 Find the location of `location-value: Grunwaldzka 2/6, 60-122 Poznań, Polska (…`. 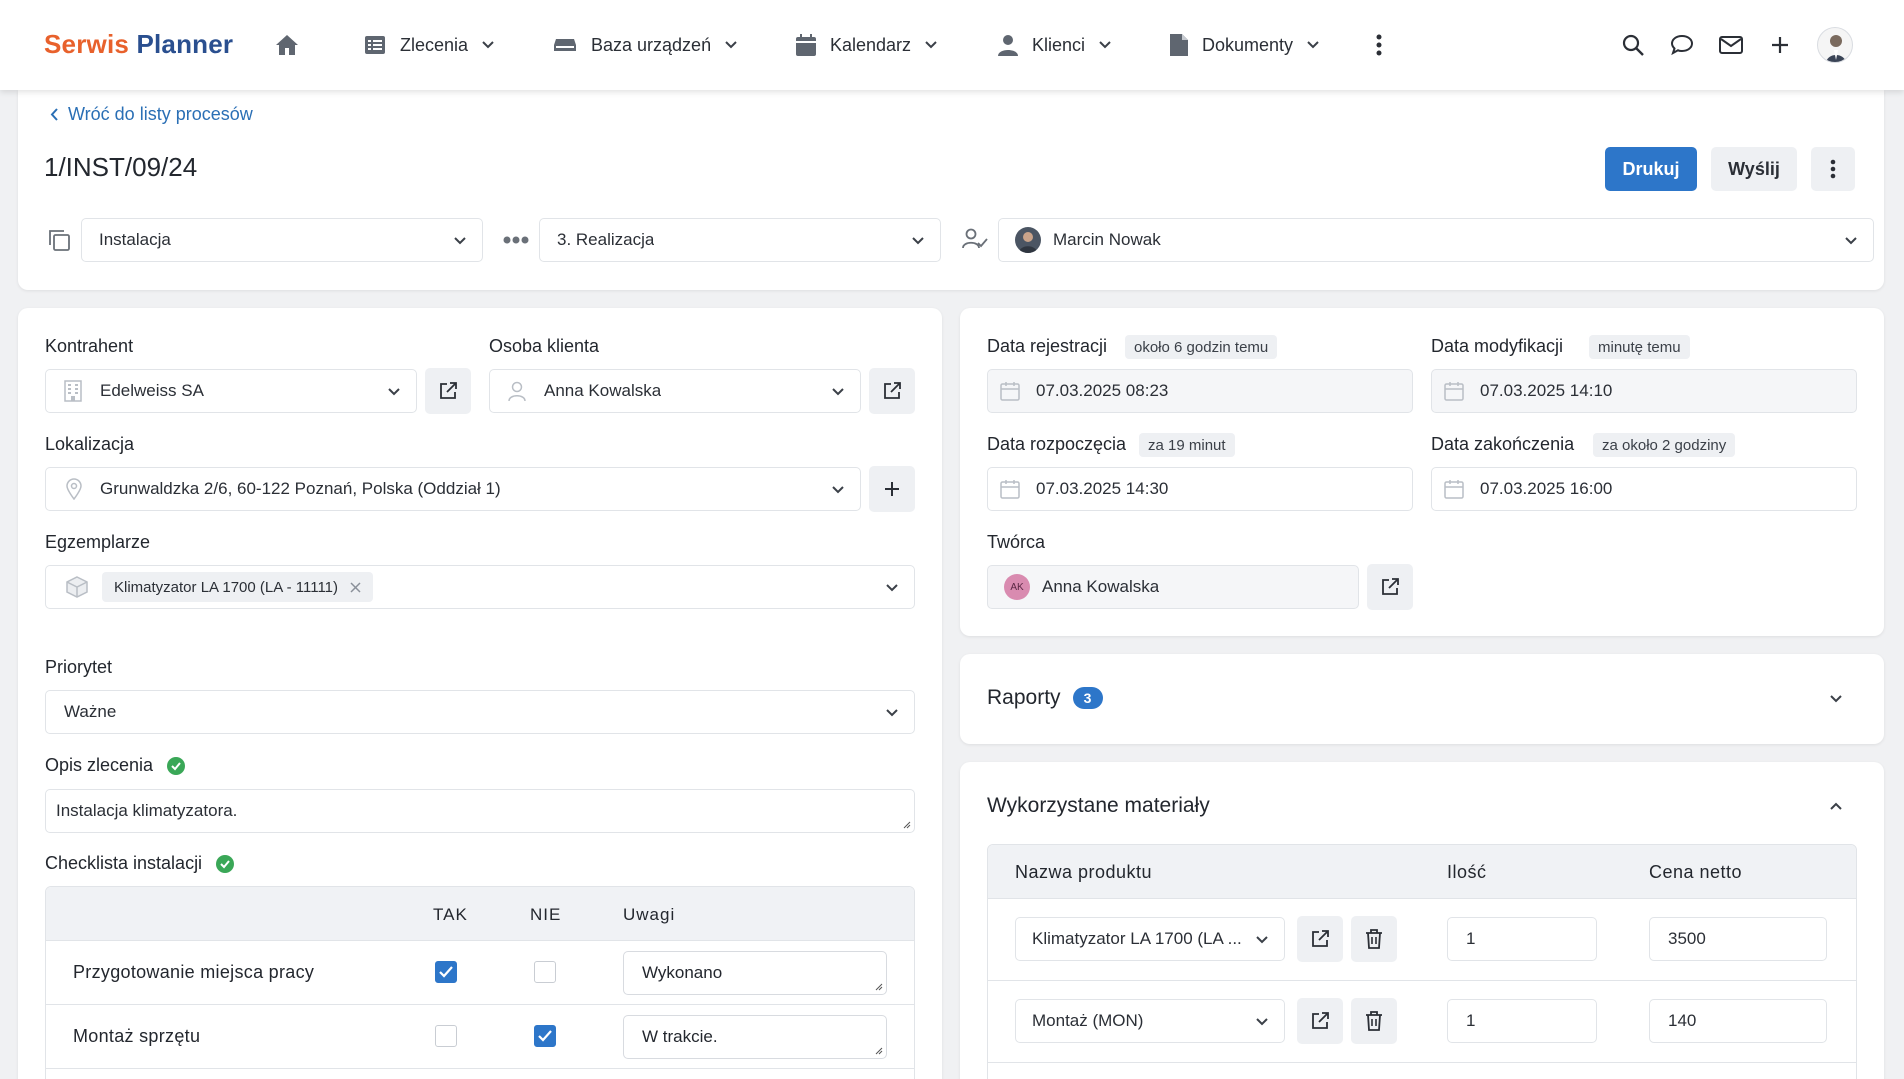

location-value: Grunwaldzka 2/6, 60-122 Poznań, Polska (… is located at coordinates (300, 488).